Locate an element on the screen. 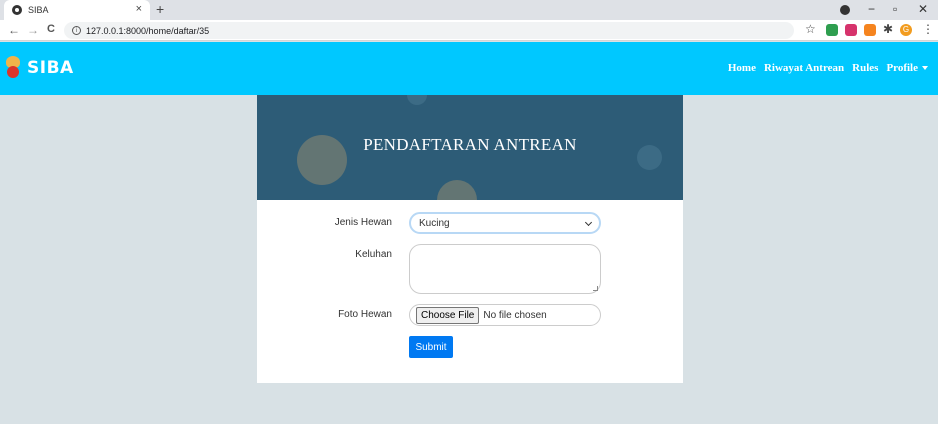 The image size is (938, 424). brand: SIBA is located at coordinates (39, 68).